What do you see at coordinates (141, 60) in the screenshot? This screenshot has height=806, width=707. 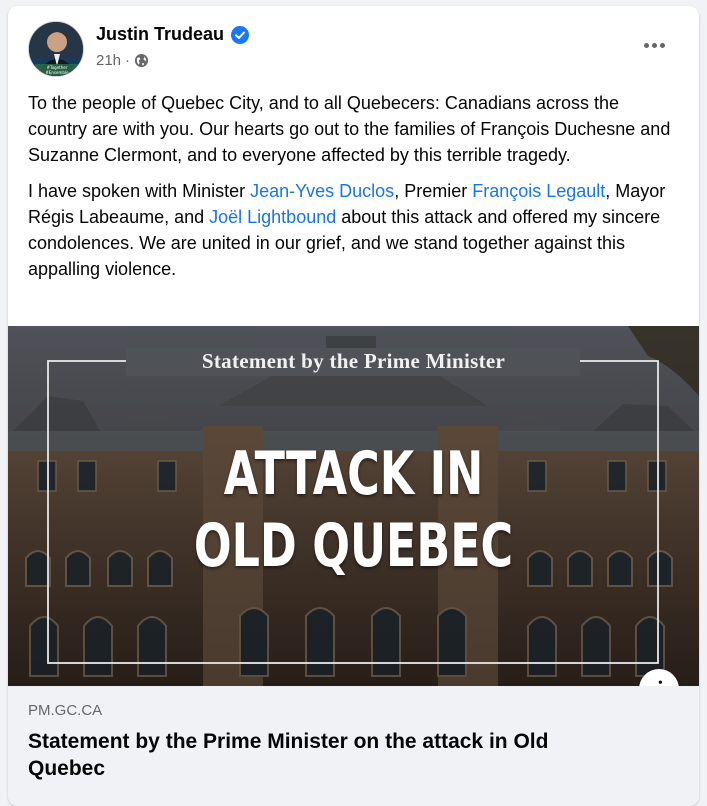 I see `globe-icon` at bounding box center [141, 60].